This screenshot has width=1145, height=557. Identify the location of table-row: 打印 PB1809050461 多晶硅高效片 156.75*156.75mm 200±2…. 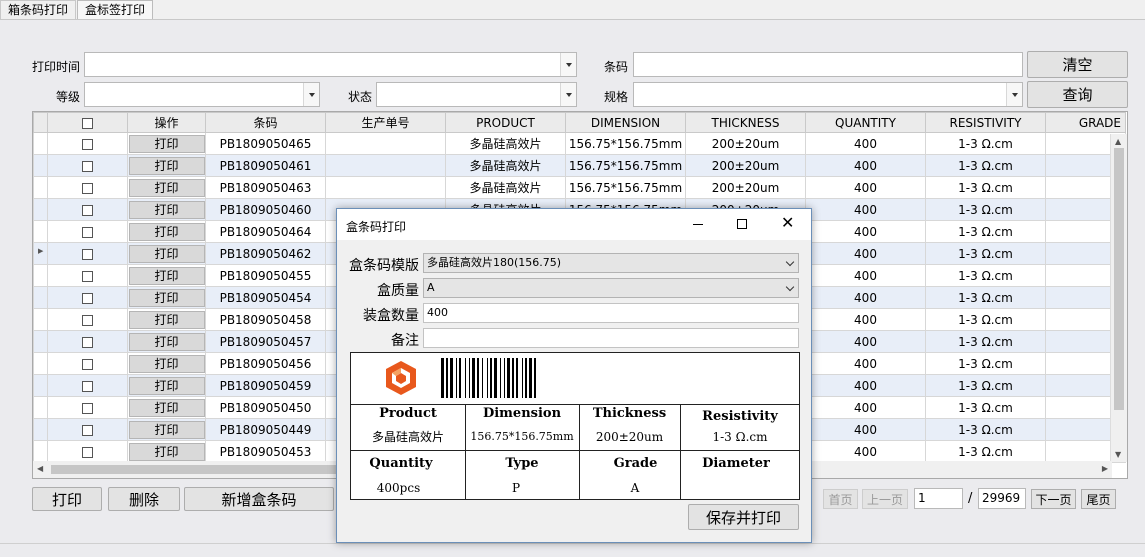
(579, 165).